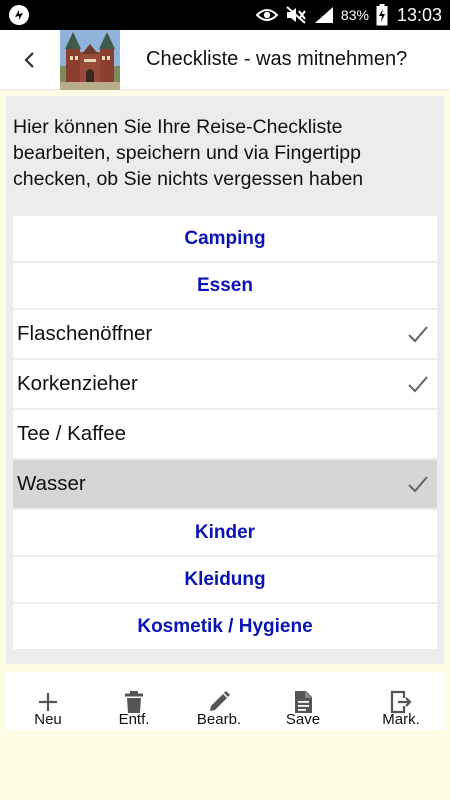 This screenshot has width=450, height=800. Describe the element at coordinates (225, 334) in the screenshot. I see `checklist-item: Flaschenöffner` at that location.